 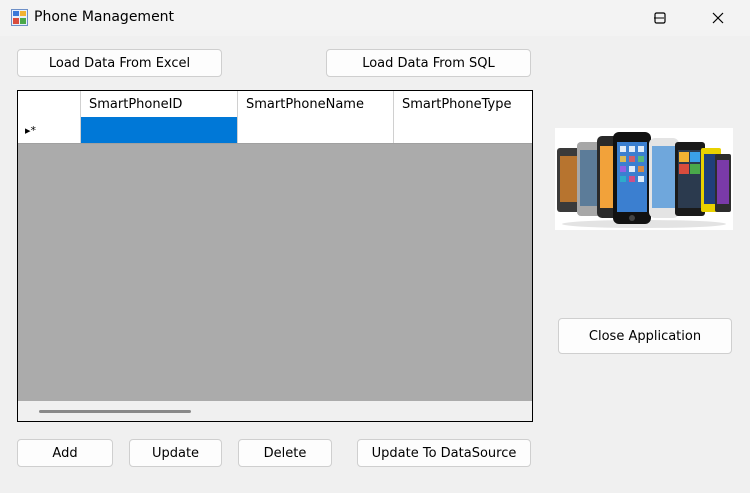 What do you see at coordinates (49, 130) in the screenshot?
I see `row-header-new: ▸*` at bounding box center [49, 130].